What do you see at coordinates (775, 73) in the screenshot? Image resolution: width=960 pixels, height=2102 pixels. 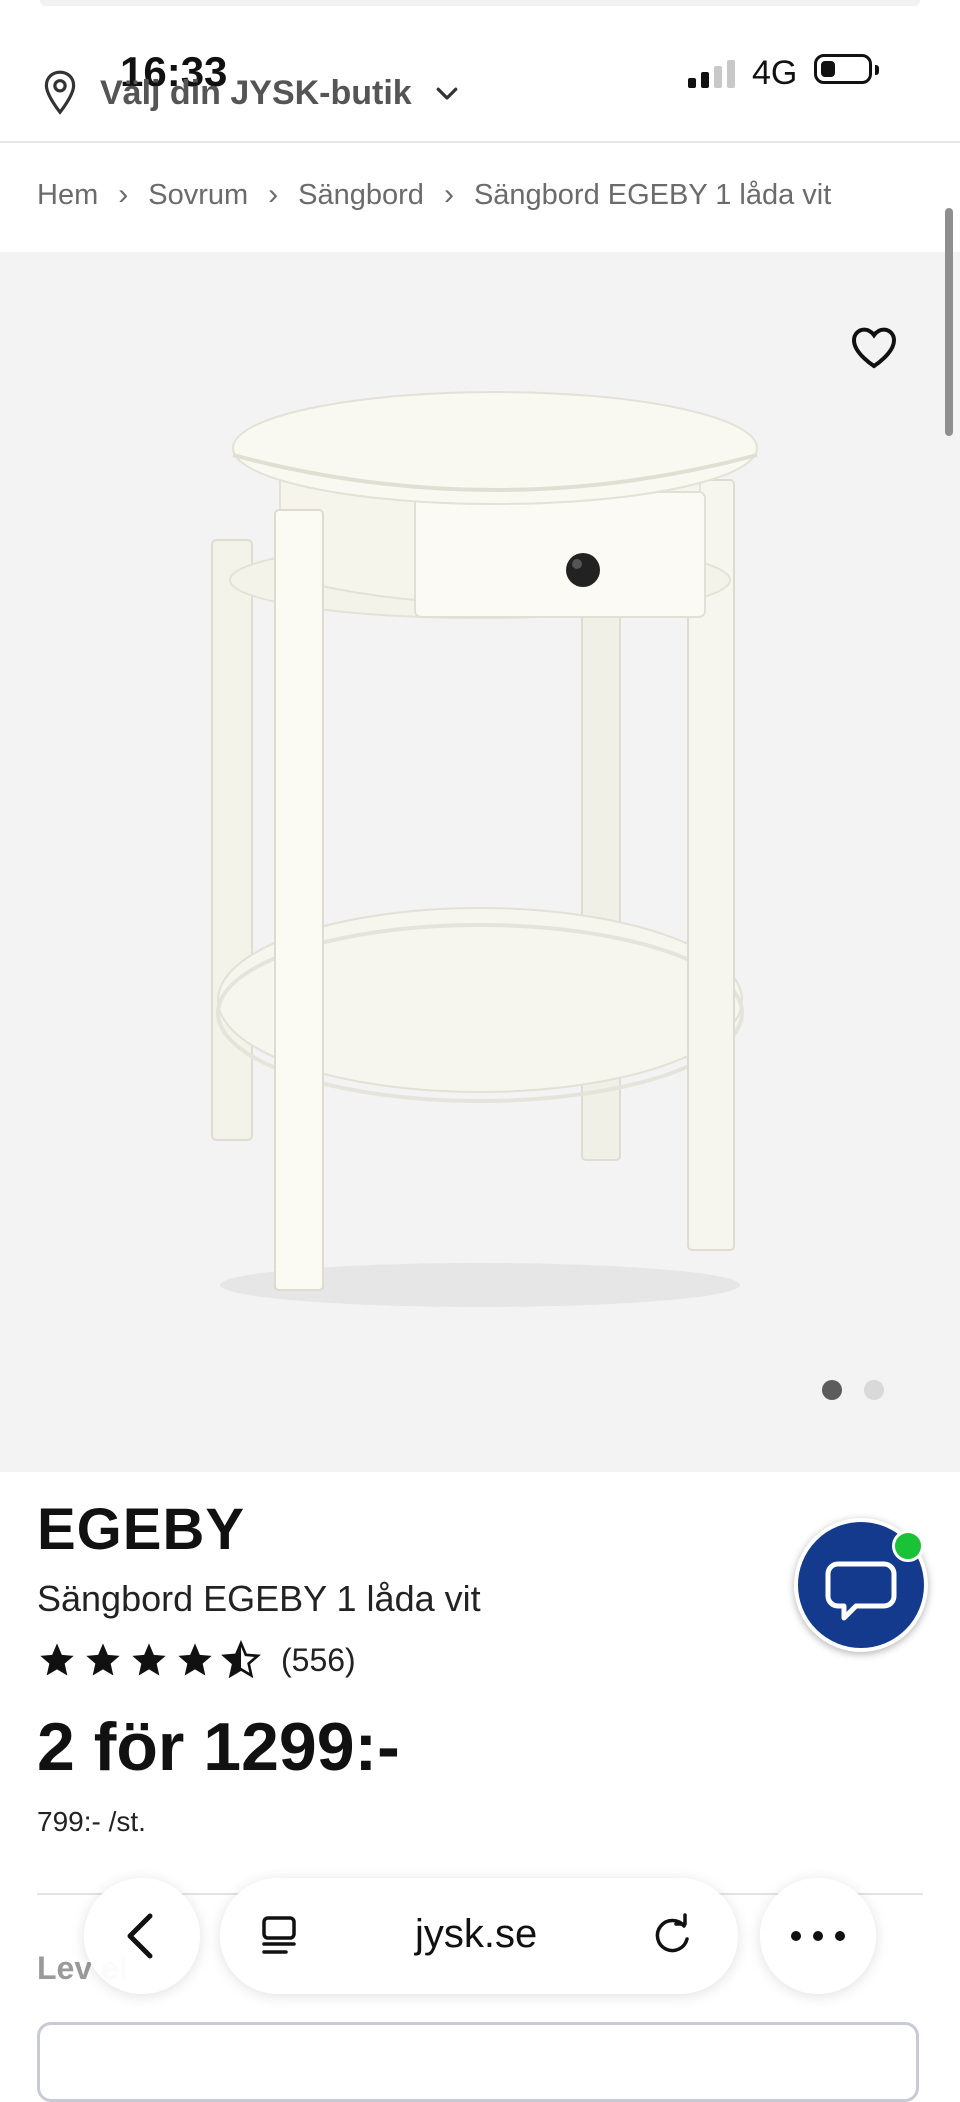 I see `network-type: 4G` at bounding box center [775, 73].